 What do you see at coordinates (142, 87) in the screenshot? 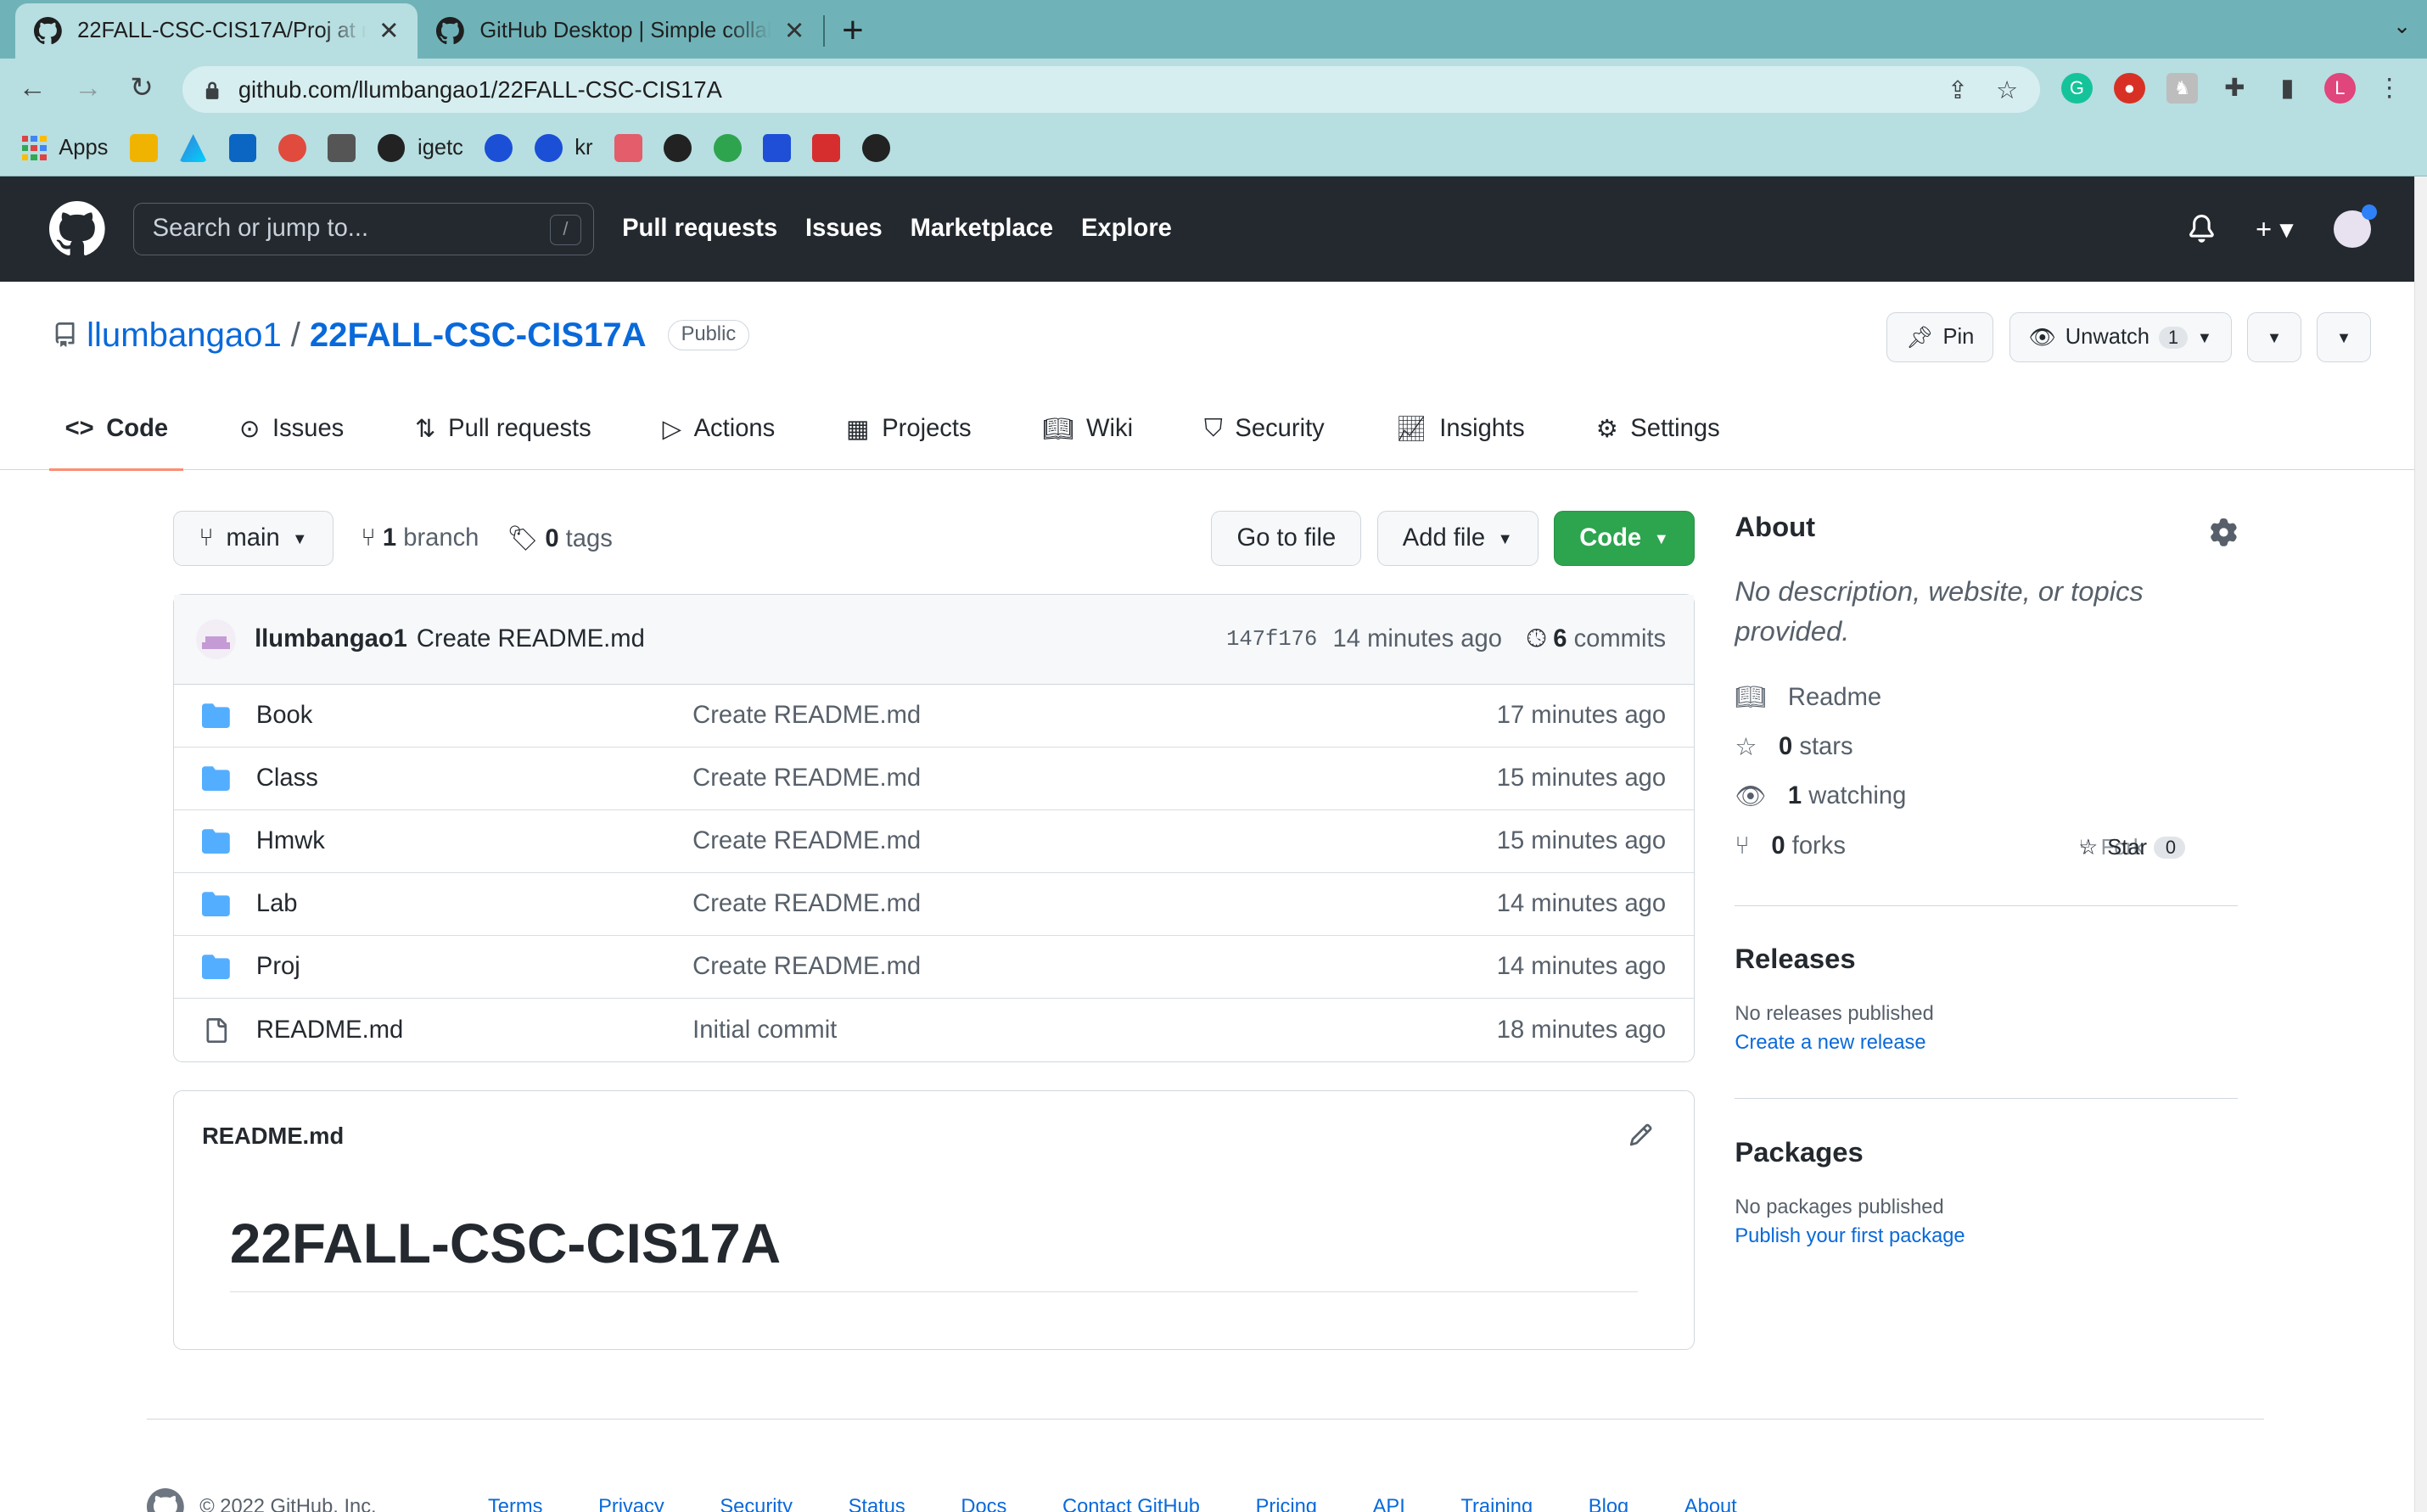
I see `reload-icon: ↻` at bounding box center [142, 87].